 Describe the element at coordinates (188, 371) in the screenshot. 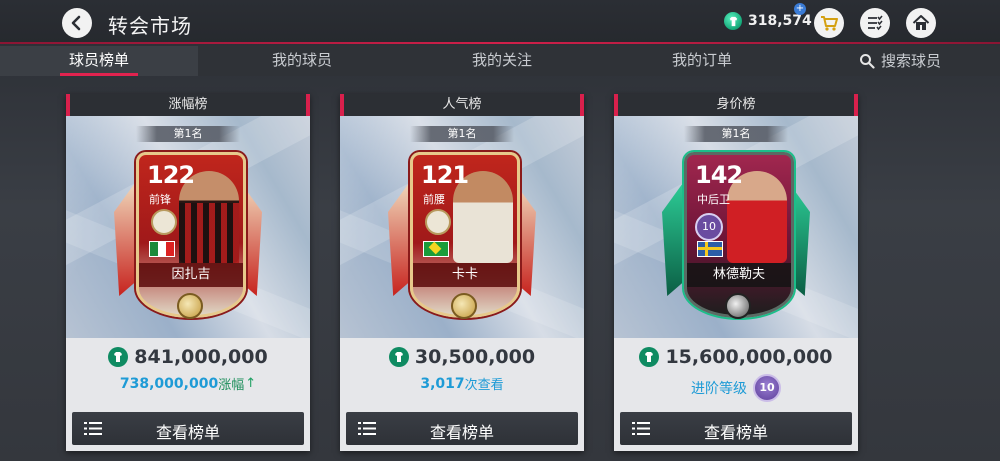

I see `price-section: 841,000,000 738,000,000 涨幅 ↑` at that location.